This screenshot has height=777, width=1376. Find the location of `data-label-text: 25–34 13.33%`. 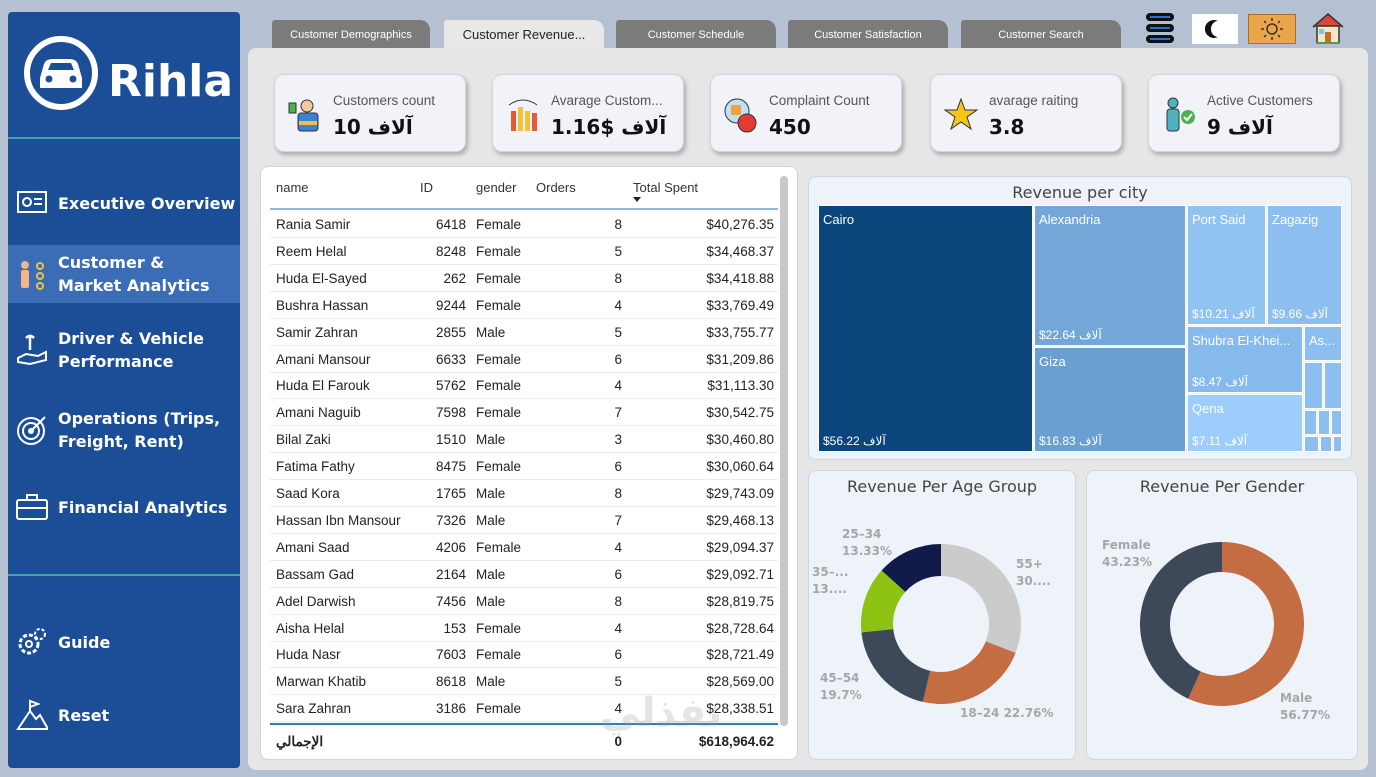

data-label-text: 25–34 13.33% is located at coordinates (867, 542).